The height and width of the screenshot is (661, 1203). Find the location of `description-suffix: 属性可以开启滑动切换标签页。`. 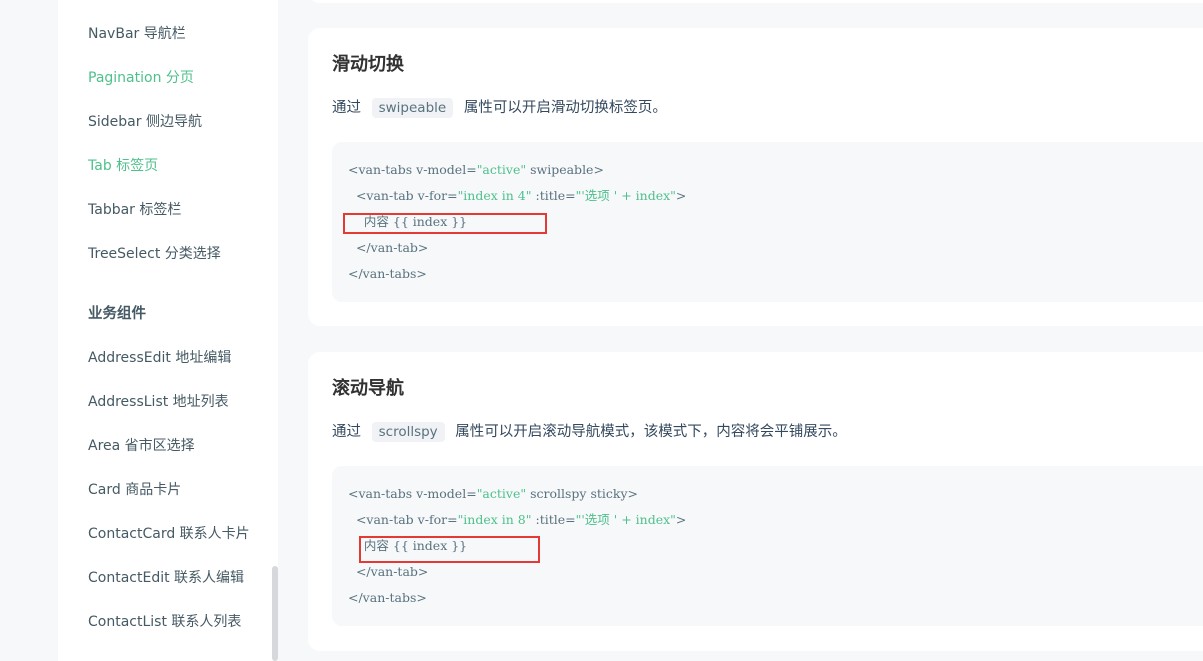

description-suffix: 属性可以开启滑动切换标签页。 is located at coordinates (565, 108).